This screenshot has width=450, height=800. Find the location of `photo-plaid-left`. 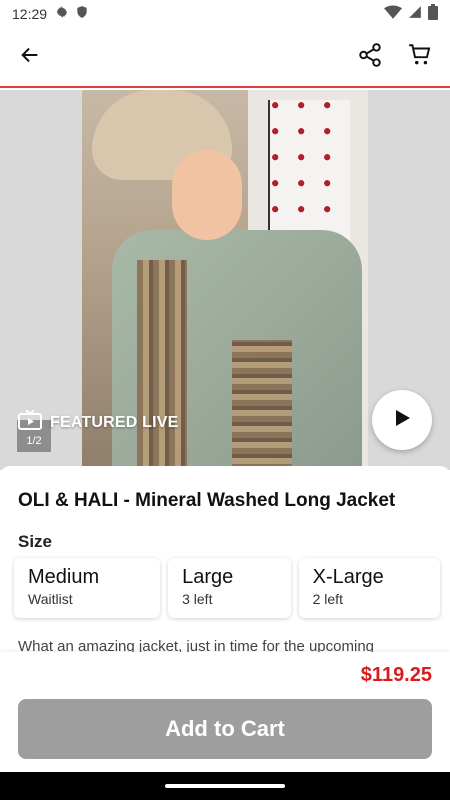

photo-plaid-left is located at coordinates (162, 365).